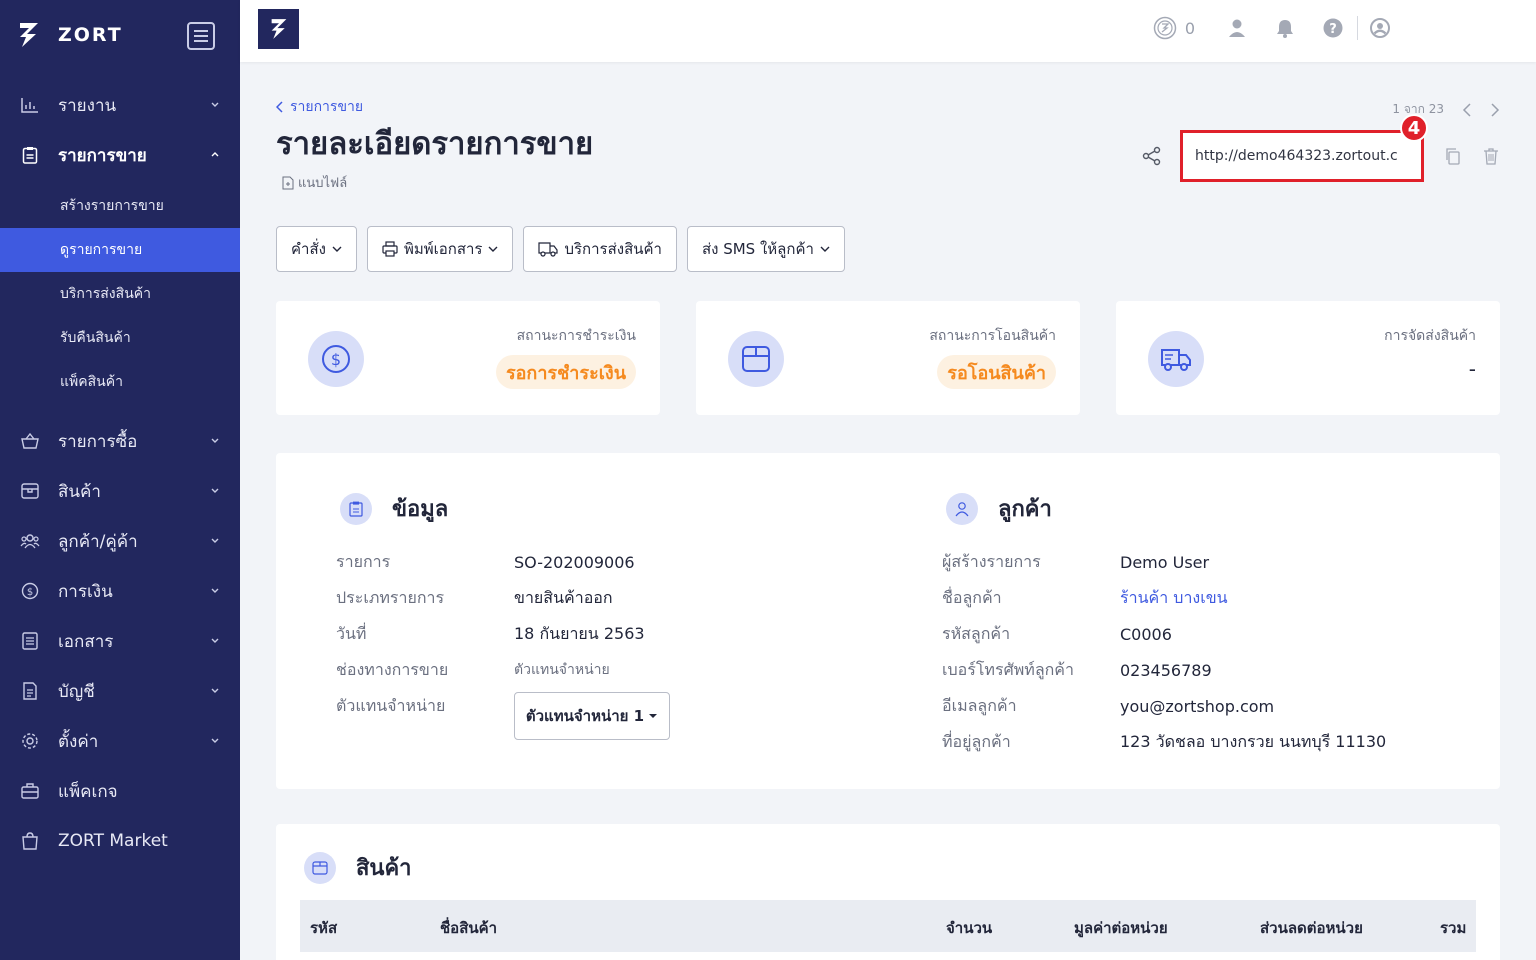 The image size is (1536, 960). I want to click on customer-section-header: ลูกค้า, so click(999, 508).